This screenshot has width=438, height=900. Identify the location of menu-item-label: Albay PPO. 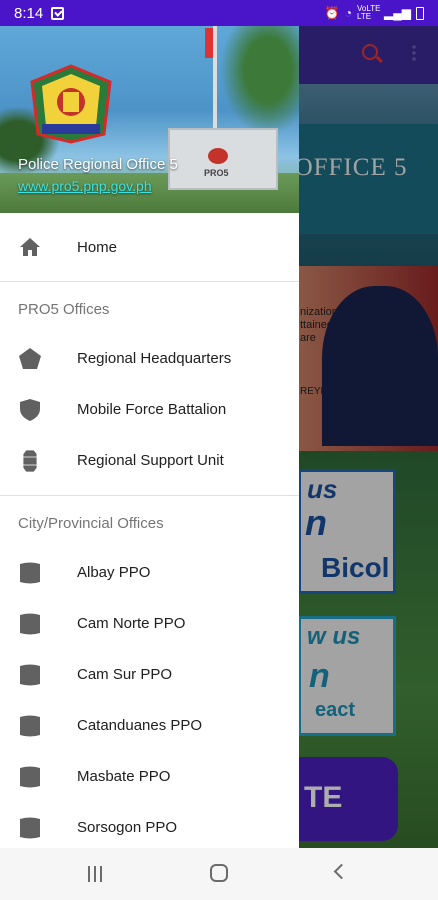
(114, 572).